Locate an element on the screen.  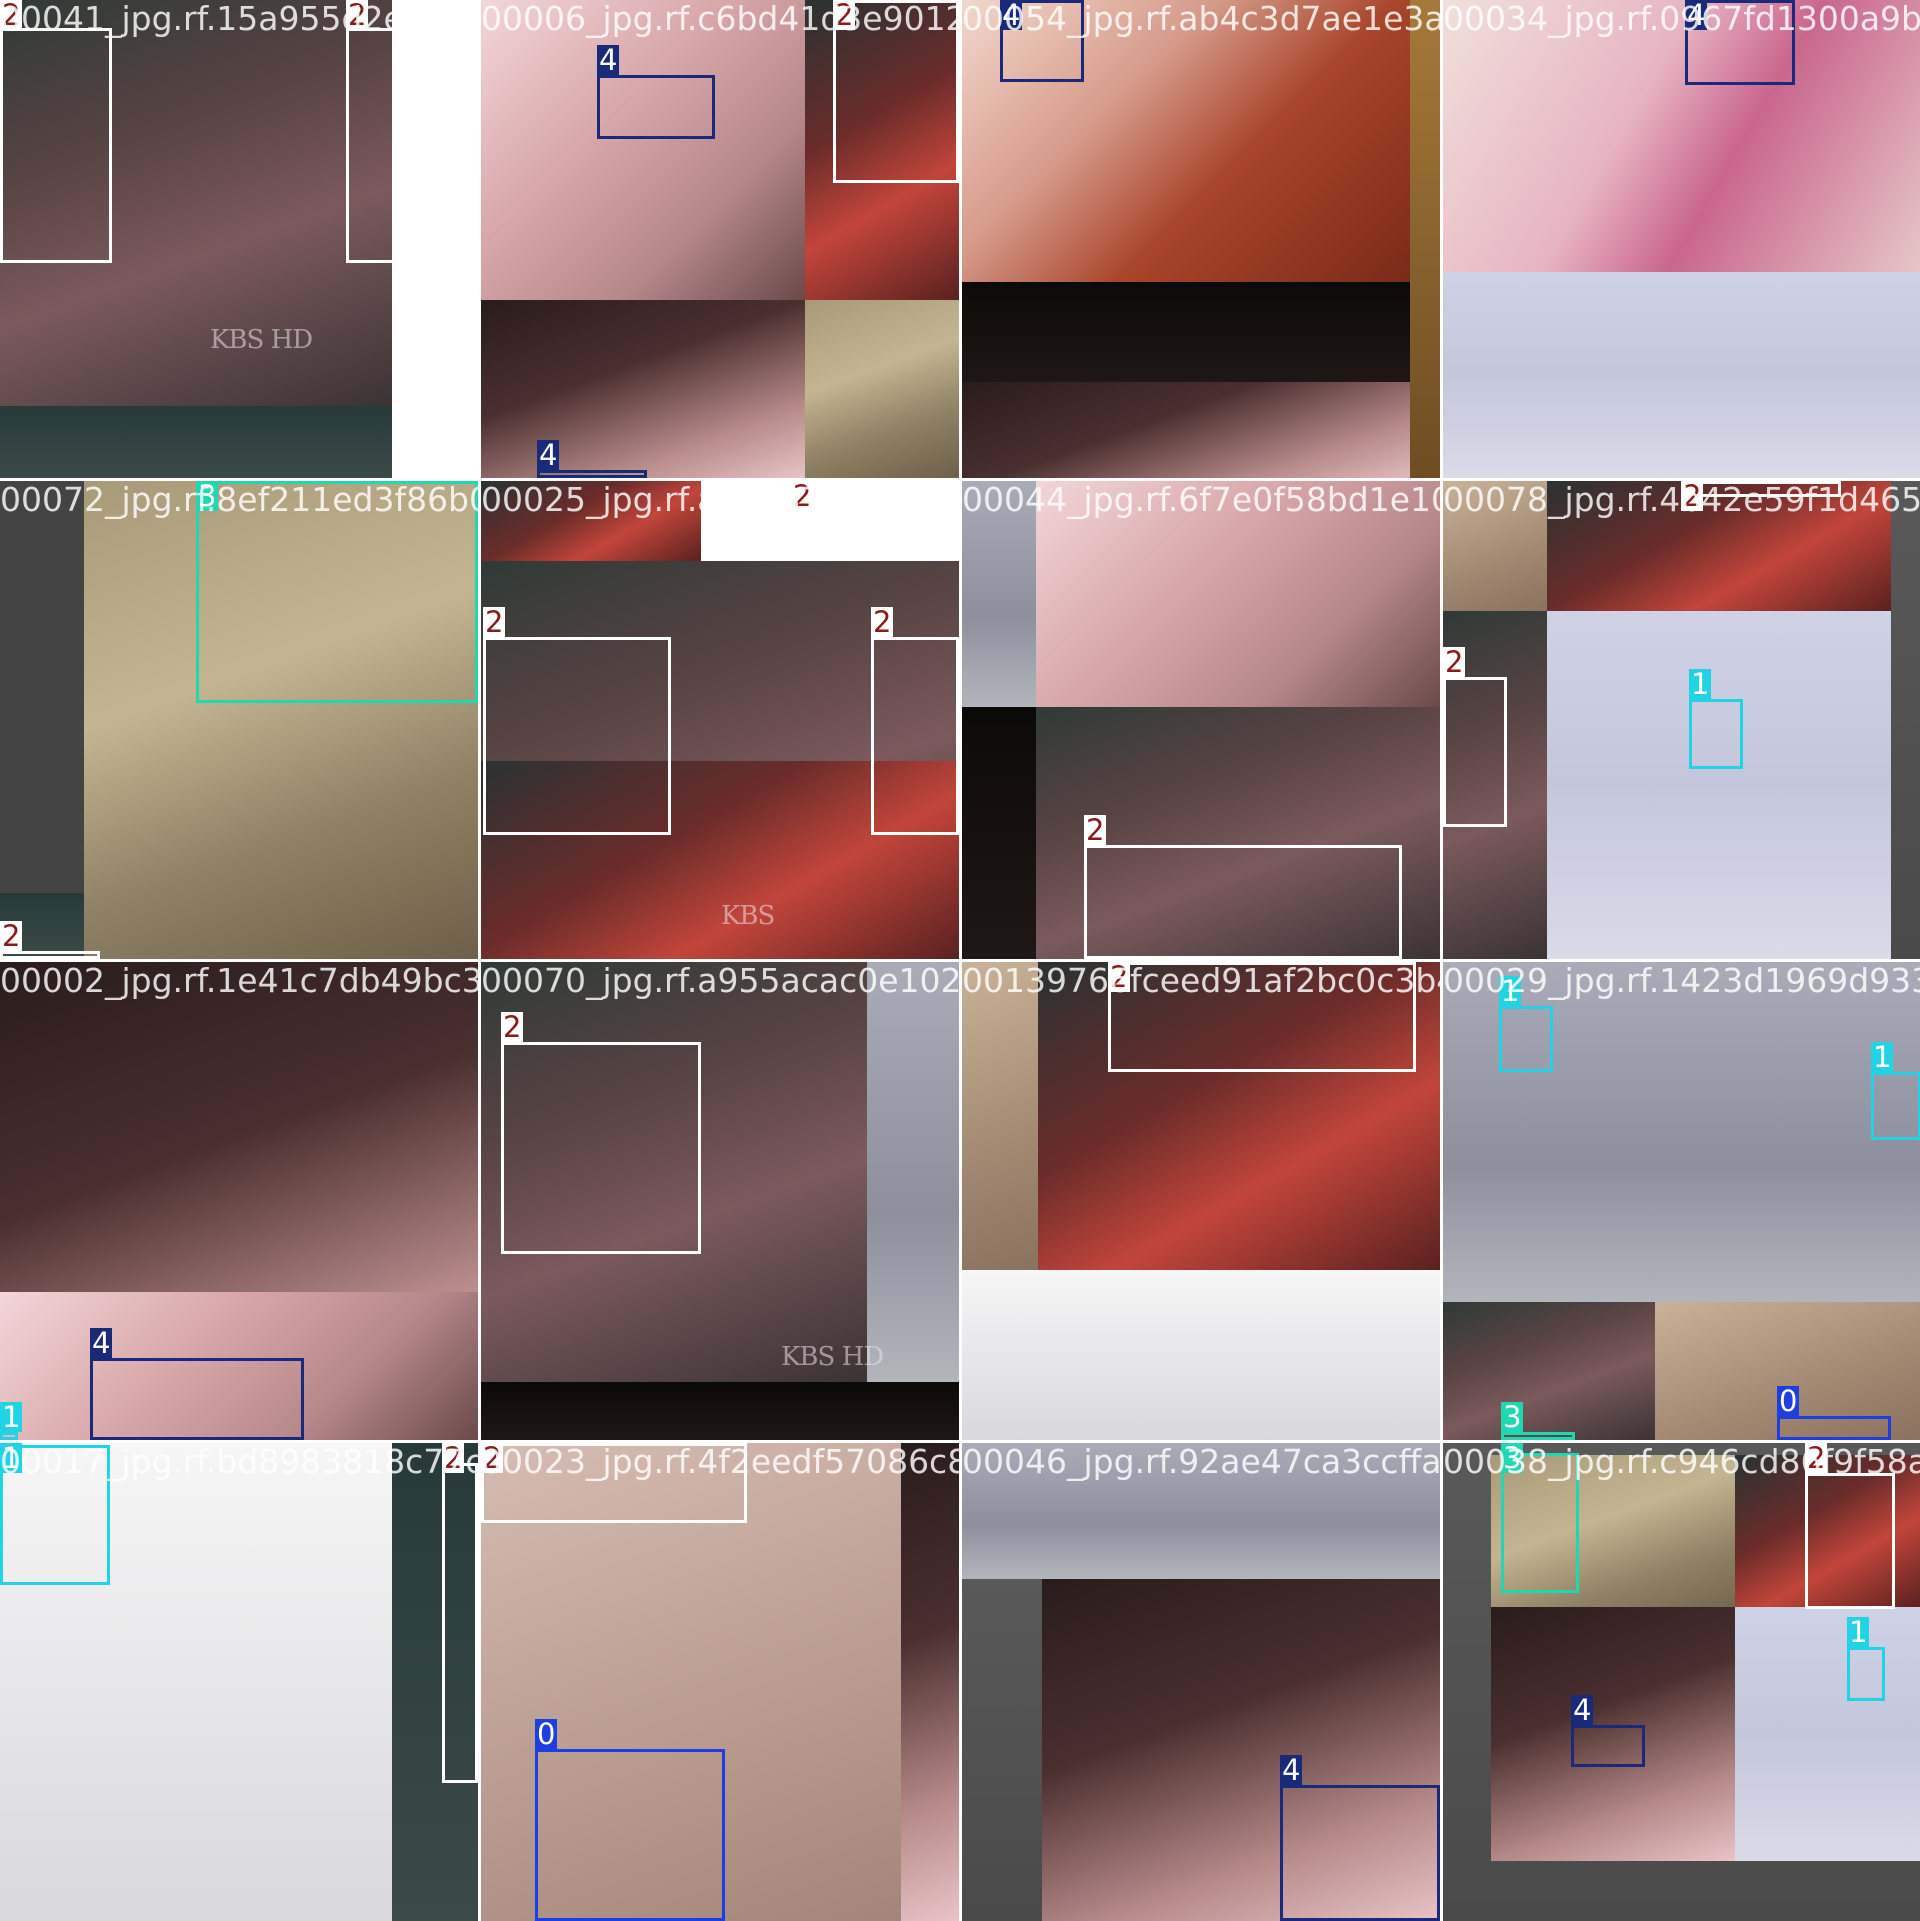
image-region-orchid-close is located at coordinates (1681, 136).